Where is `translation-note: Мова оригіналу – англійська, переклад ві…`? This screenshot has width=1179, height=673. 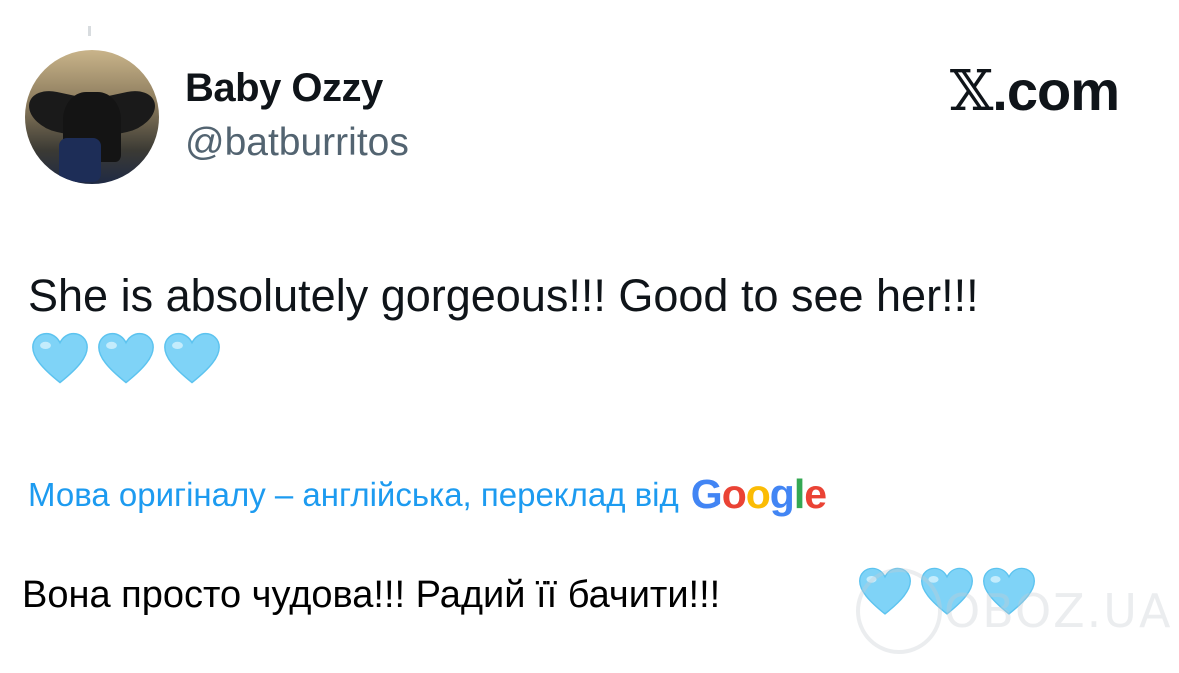
translation-note: Мова оригіналу – англійська, переклад ві… is located at coordinates (427, 494).